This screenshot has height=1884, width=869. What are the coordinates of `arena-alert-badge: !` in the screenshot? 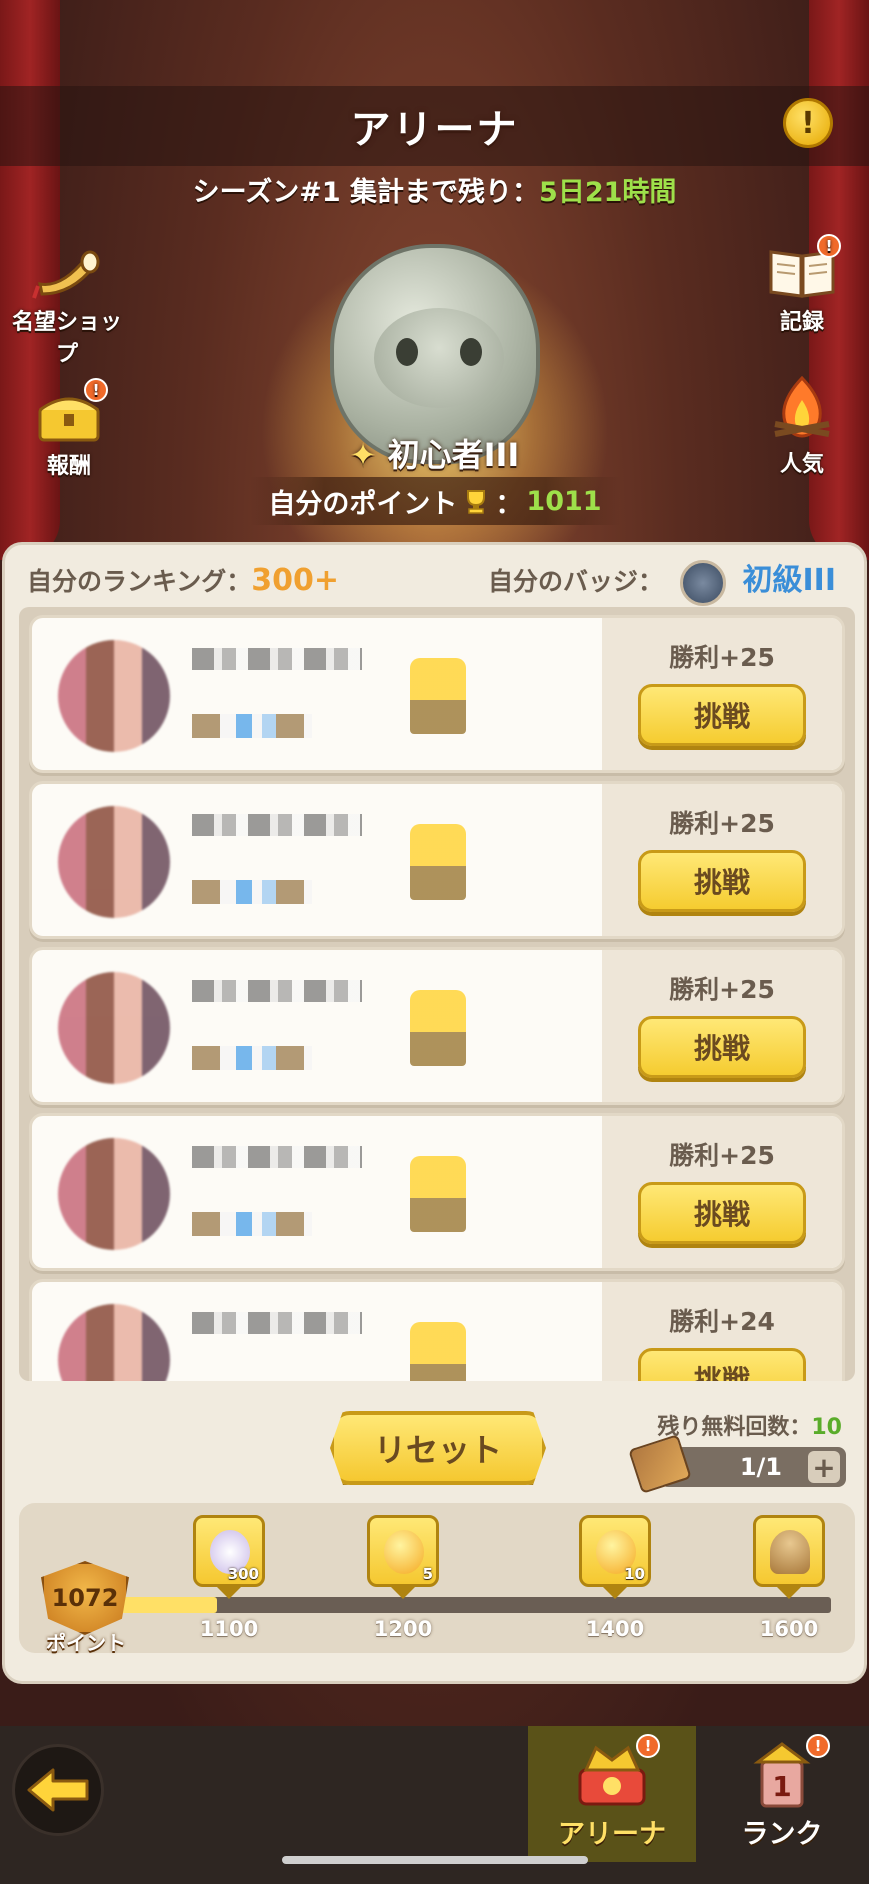 It's located at (648, 1746).